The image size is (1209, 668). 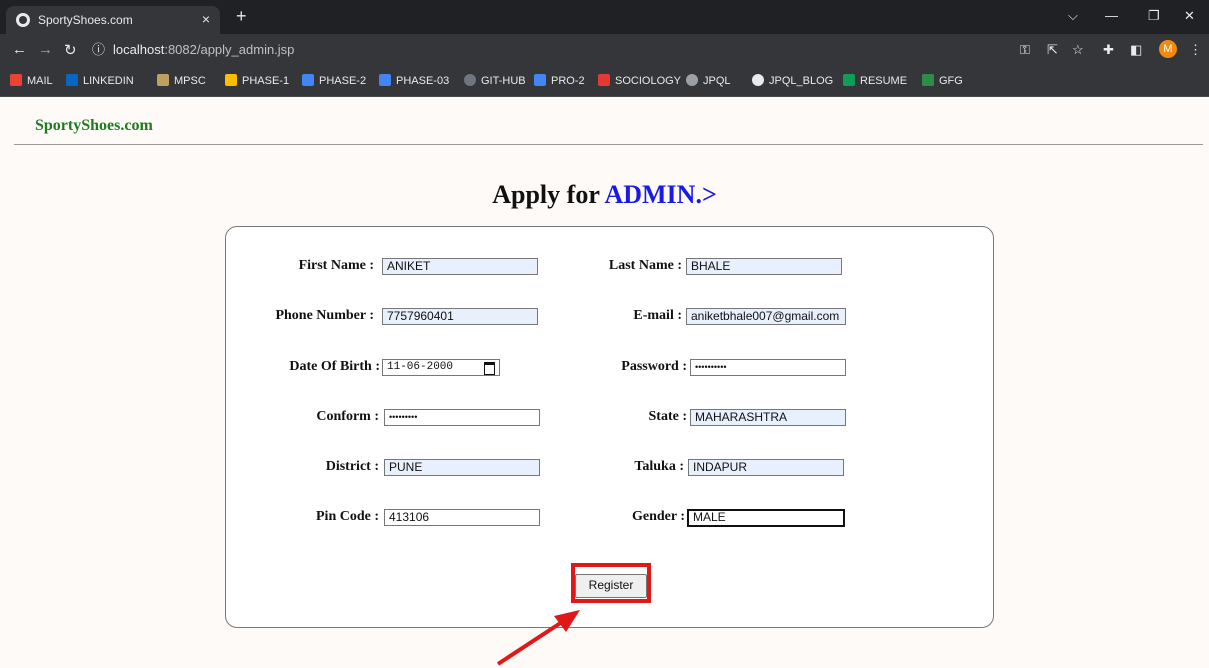 What do you see at coordinates (1136, 50) in the screenshot?
I see `side-panel-icon: ◧` at bounding box center [1136, 50].